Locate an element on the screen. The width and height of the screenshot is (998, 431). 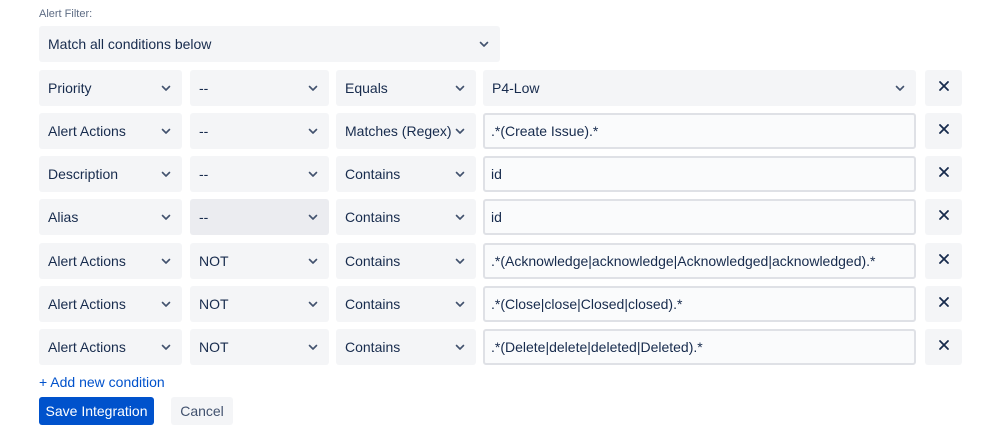
field-select: Description is located at coordinates (110, 174).